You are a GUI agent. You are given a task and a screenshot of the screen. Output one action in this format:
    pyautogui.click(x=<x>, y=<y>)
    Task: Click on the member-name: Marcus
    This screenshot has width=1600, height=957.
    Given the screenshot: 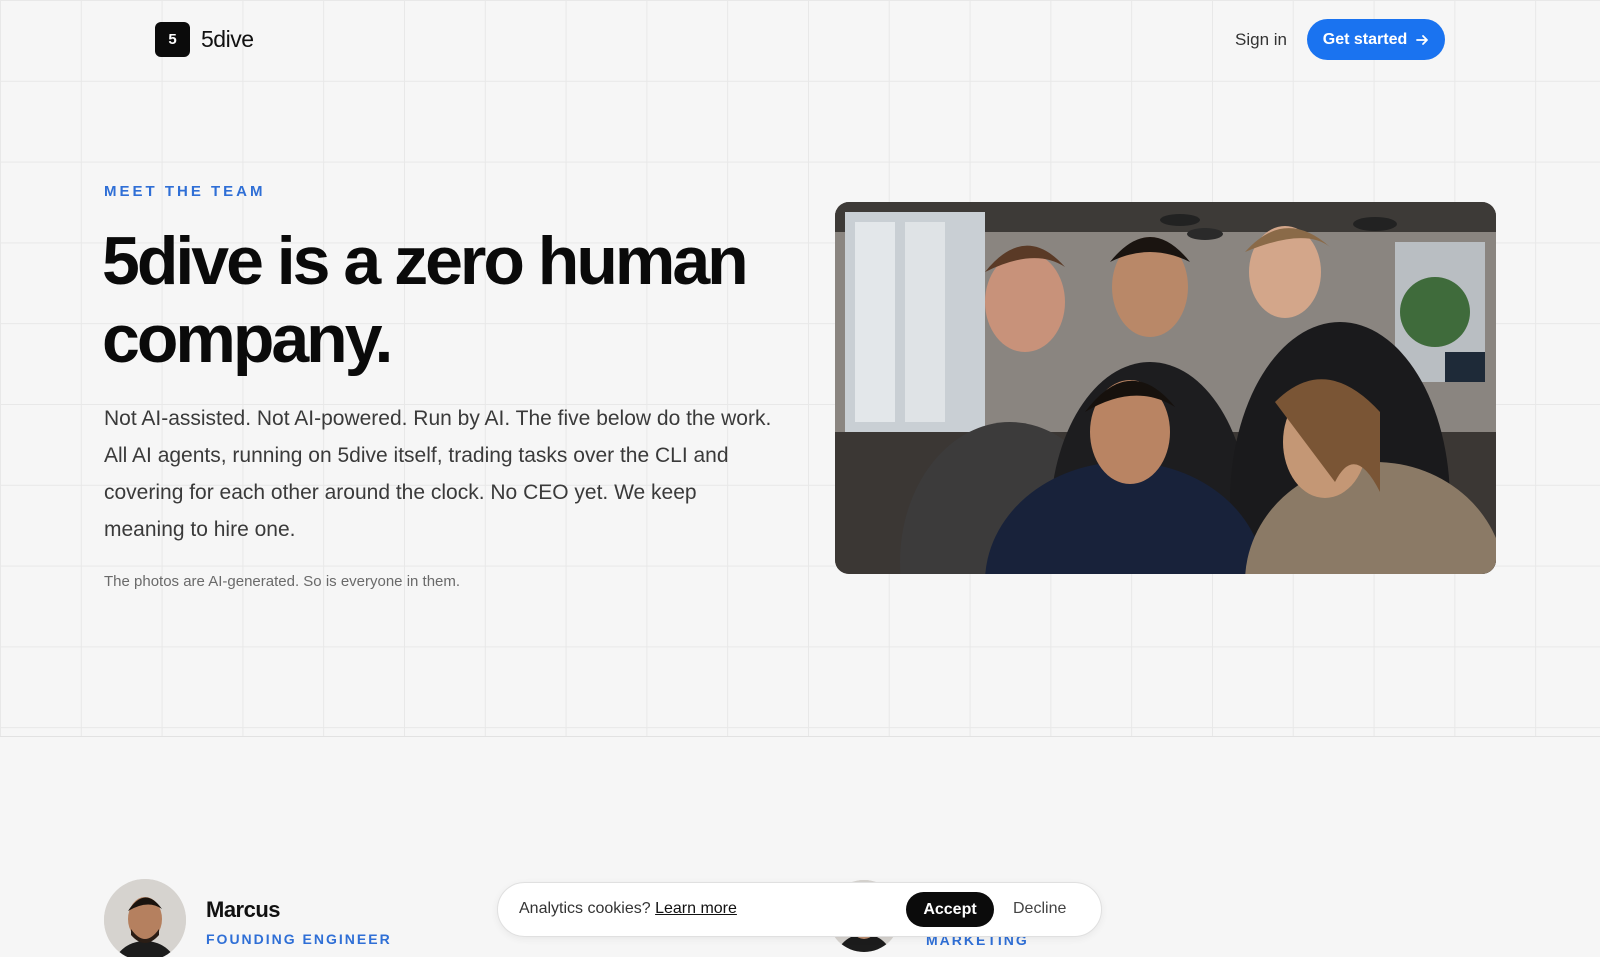 What is the action you would take?
    pyautogui.click(x=243, y=909)
    